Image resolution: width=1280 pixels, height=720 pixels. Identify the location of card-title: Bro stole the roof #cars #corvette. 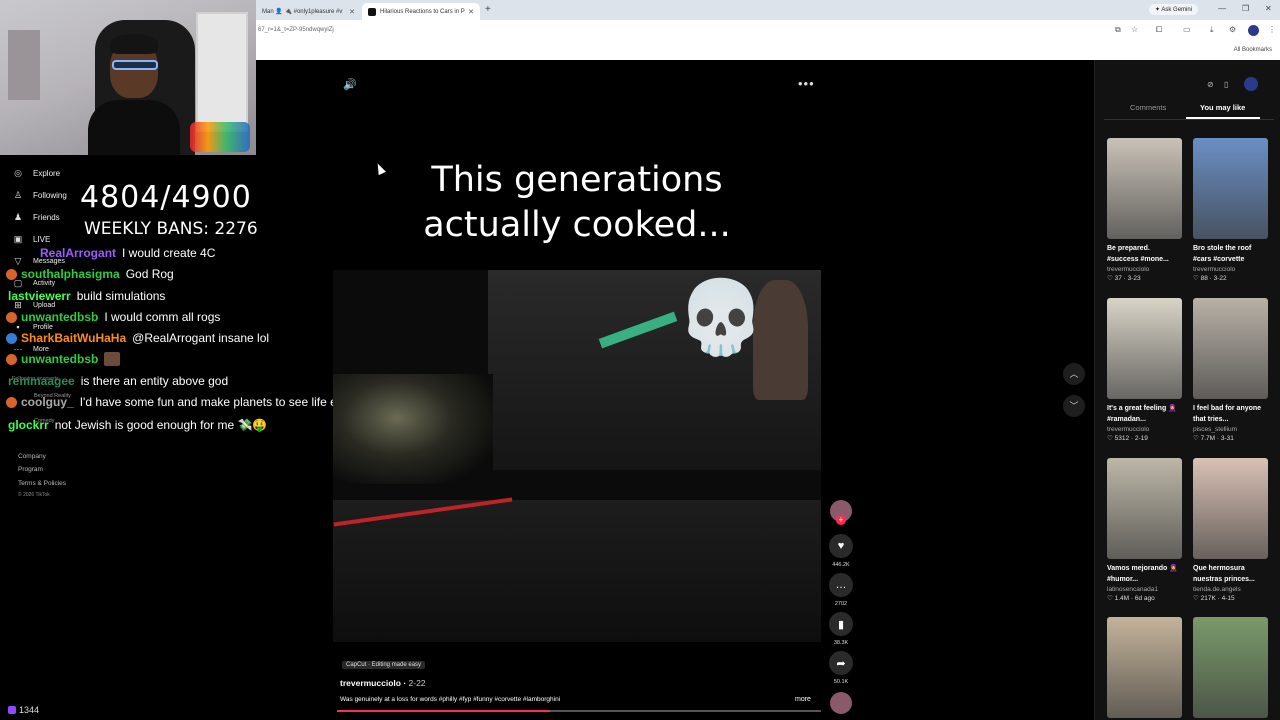
(1231, 254).